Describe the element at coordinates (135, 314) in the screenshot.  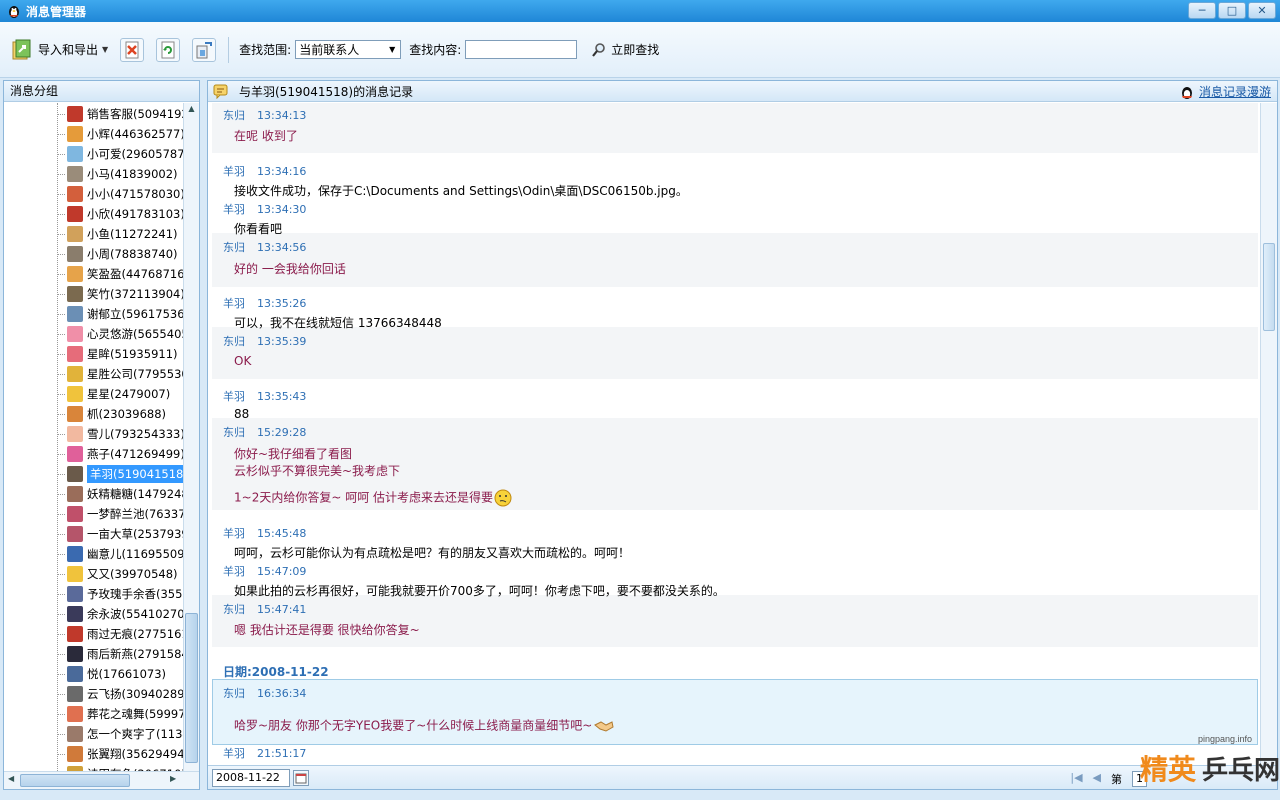
I see `contact-name: 谢郁立(59617536)` at that location.